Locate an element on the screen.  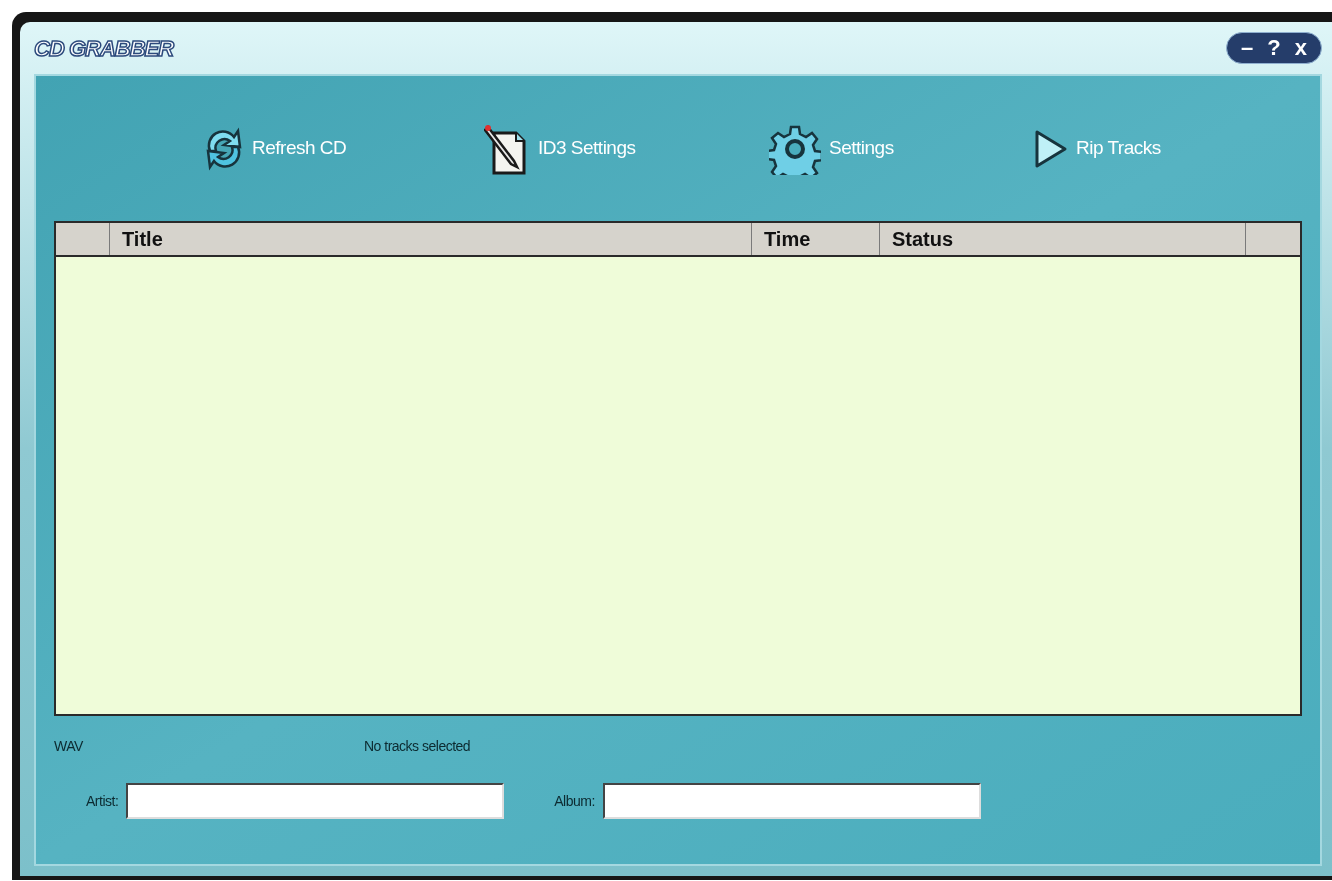
field-label: Artist: is located at coordinates (102, 801).